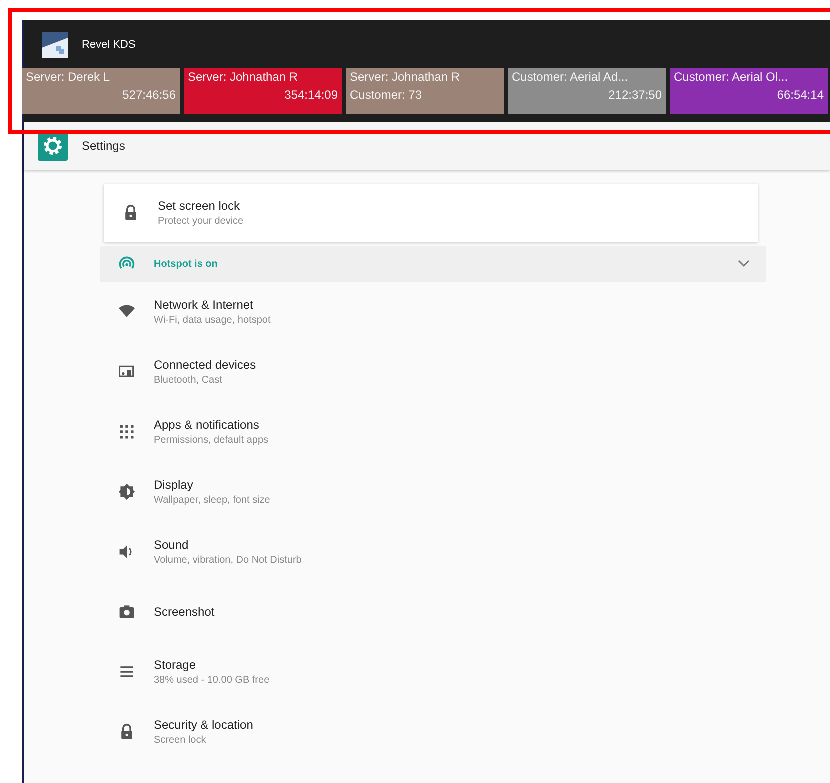 This screenshot has width=830, height=783. What do you see at coordinates (433, 492) in the screenshot?
I see `settings-item: Display Wallpaper, sleep, font size` at bounding box center [433, 492].